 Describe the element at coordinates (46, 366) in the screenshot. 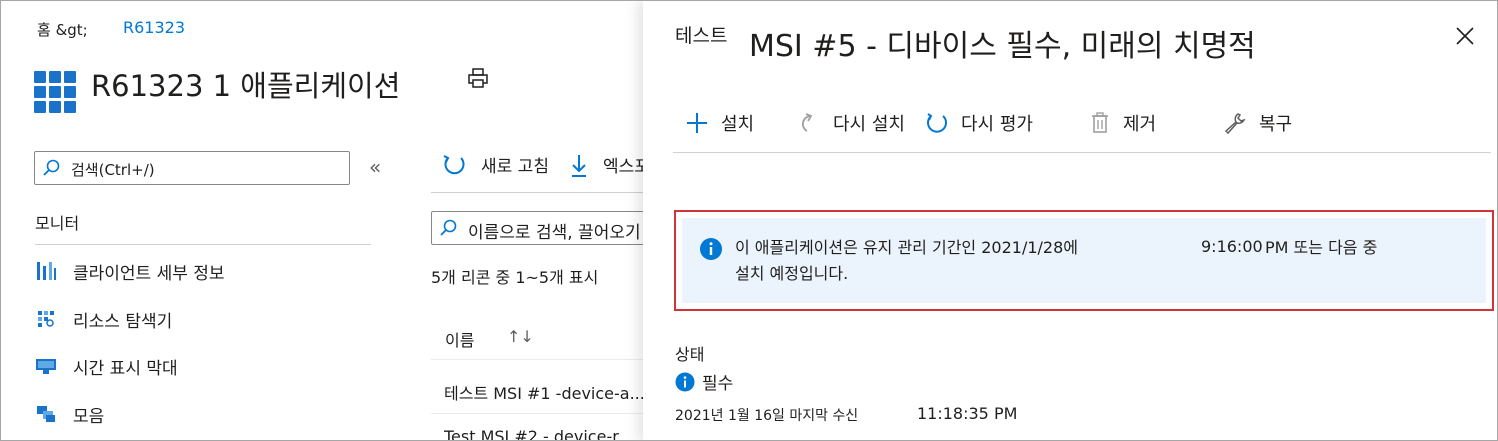

I see `timeline-icon` at that location.